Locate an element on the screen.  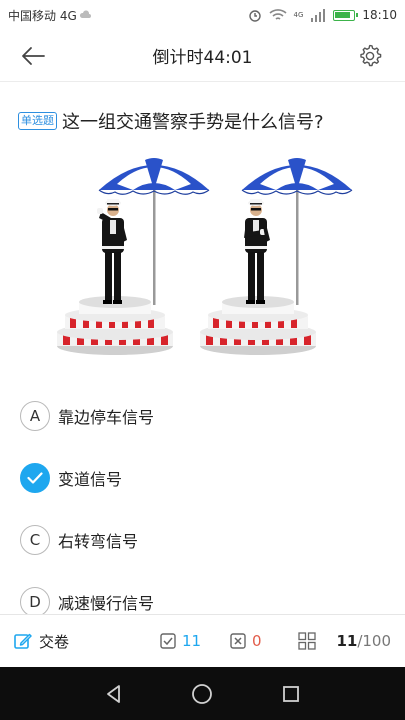
option-b-text: 变道信号 is located at coordinates (90, 479).